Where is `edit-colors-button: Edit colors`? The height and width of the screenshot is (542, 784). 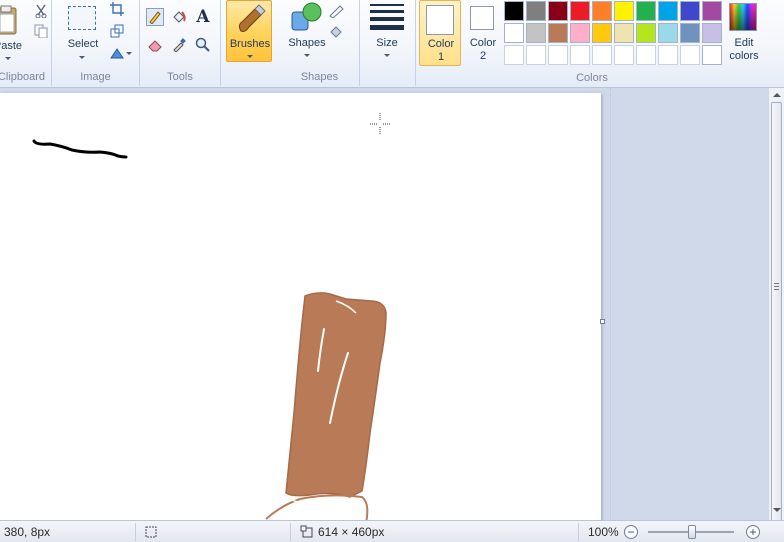 edit-colors-button: Edit colors is located at coordinates (744, 32).